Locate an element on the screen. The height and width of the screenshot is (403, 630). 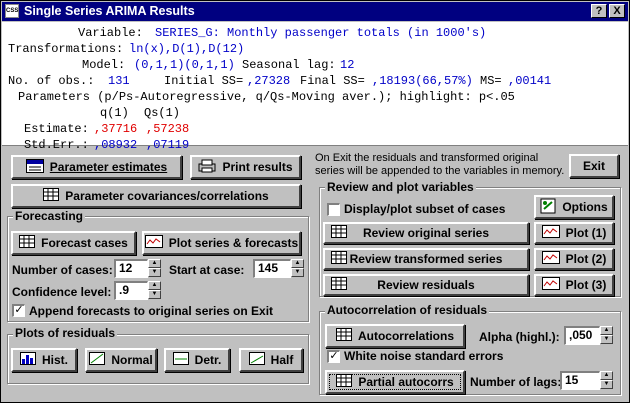
forecasting-title: Forecasting is located at coordinates (49, 216).